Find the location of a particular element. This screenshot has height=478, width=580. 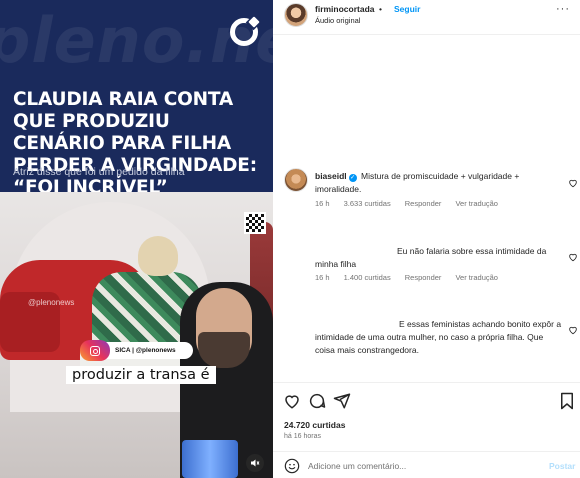

share-icon is located at coordinates (342, 401).